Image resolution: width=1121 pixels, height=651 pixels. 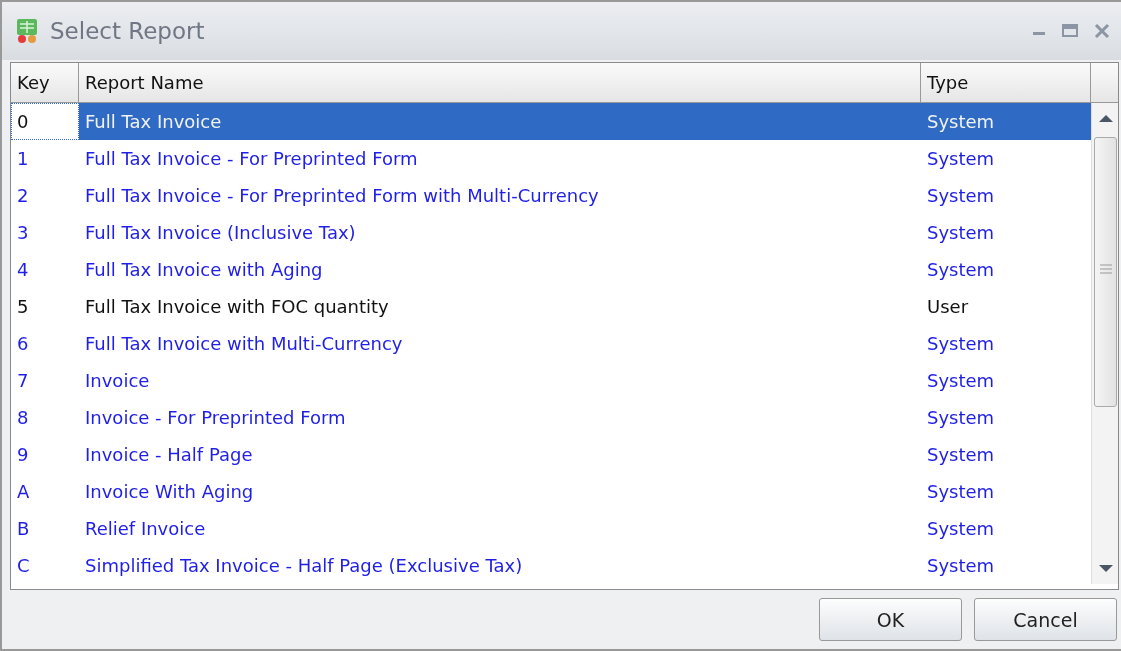 What do you see at coordinates (45, 158) in the screenshot?
I see `table-cell: 1` at bounding box center [45, 158].